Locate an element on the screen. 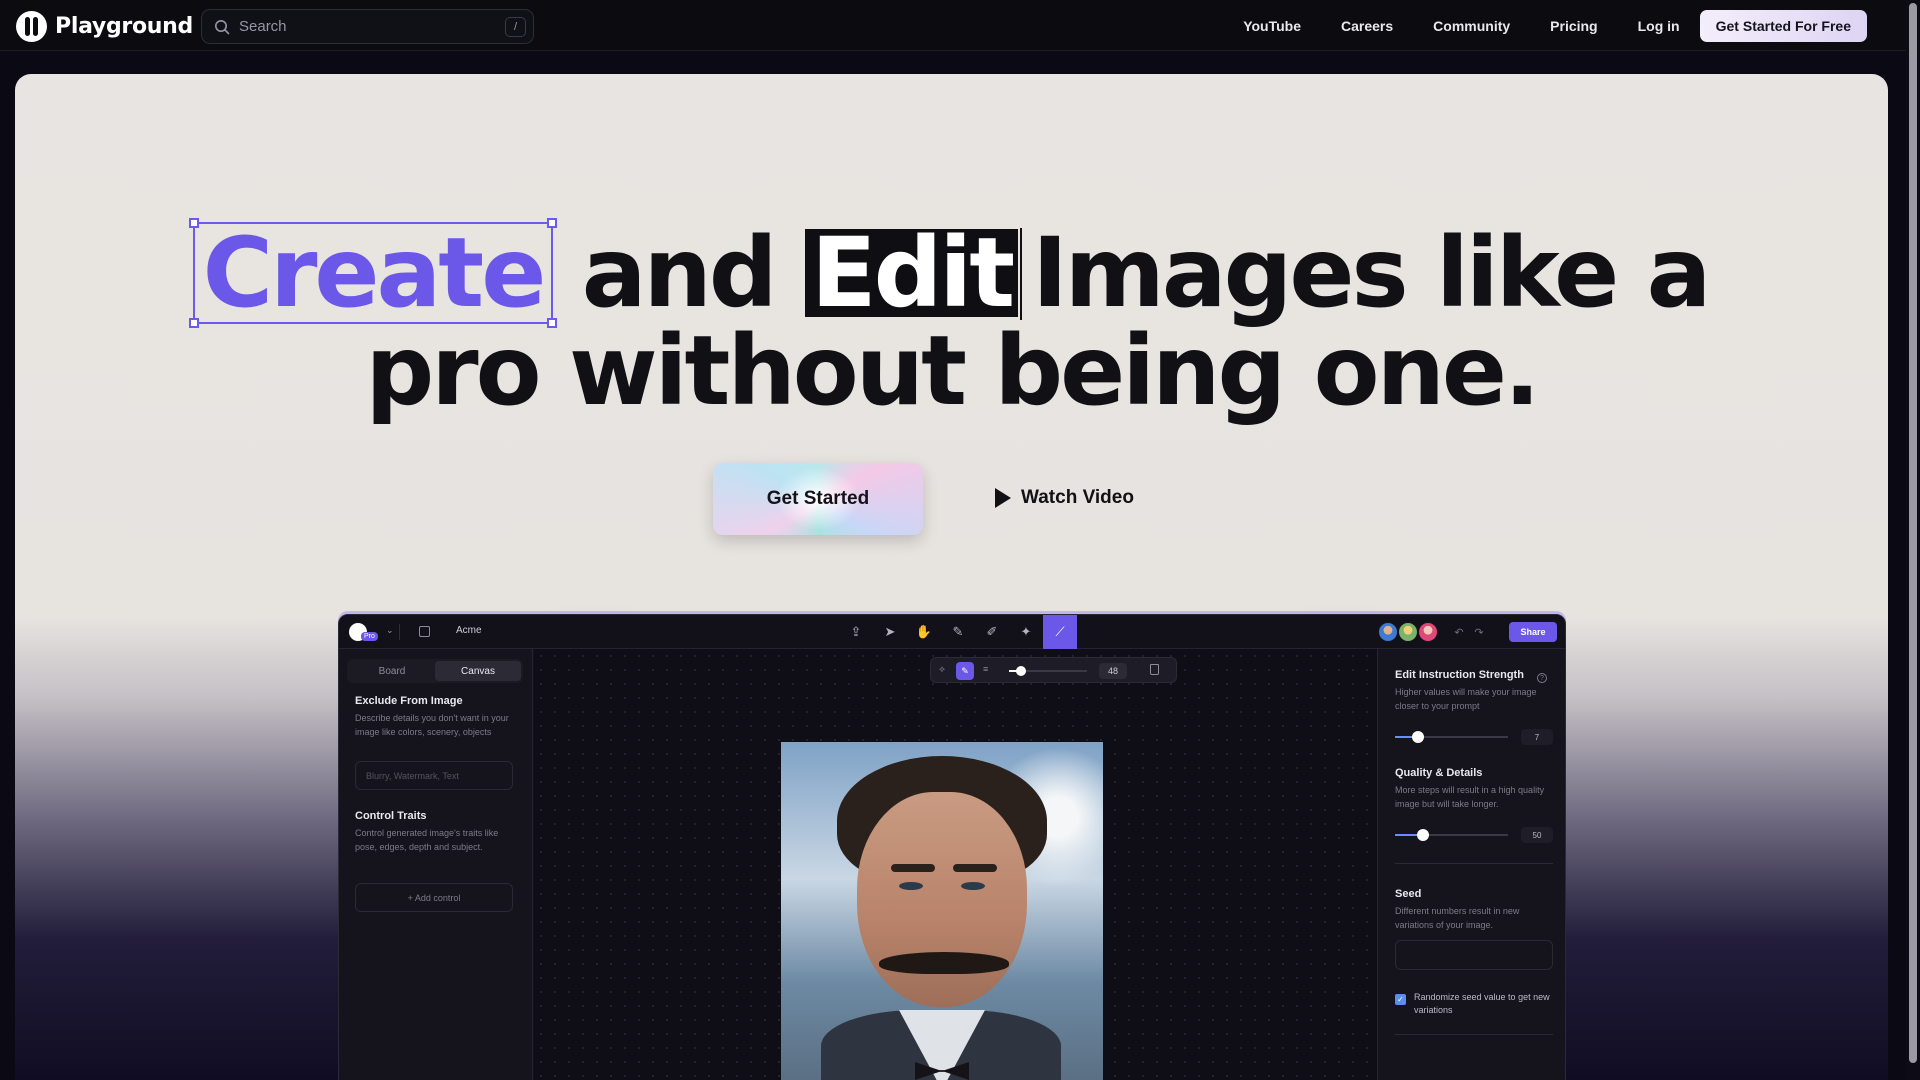  export-icon: ⇪ is located at coordinates (856, 632).